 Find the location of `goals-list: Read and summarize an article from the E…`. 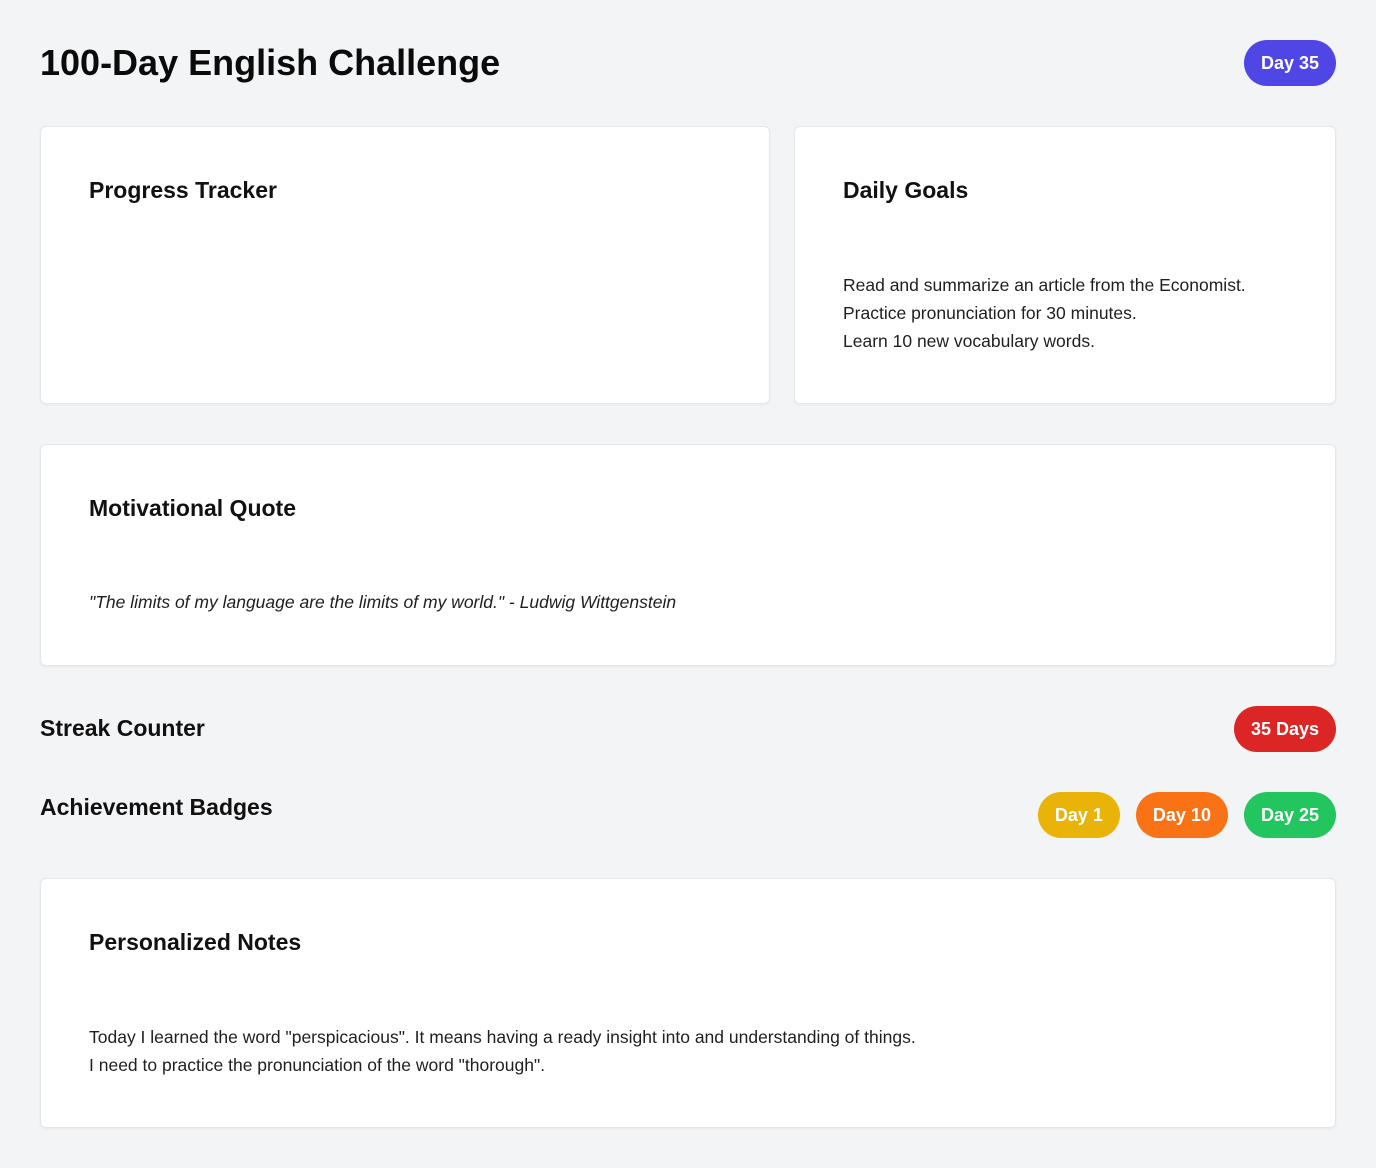

goals-list: Read and summarize an article from the E… is located at coordinates (1044, 313).